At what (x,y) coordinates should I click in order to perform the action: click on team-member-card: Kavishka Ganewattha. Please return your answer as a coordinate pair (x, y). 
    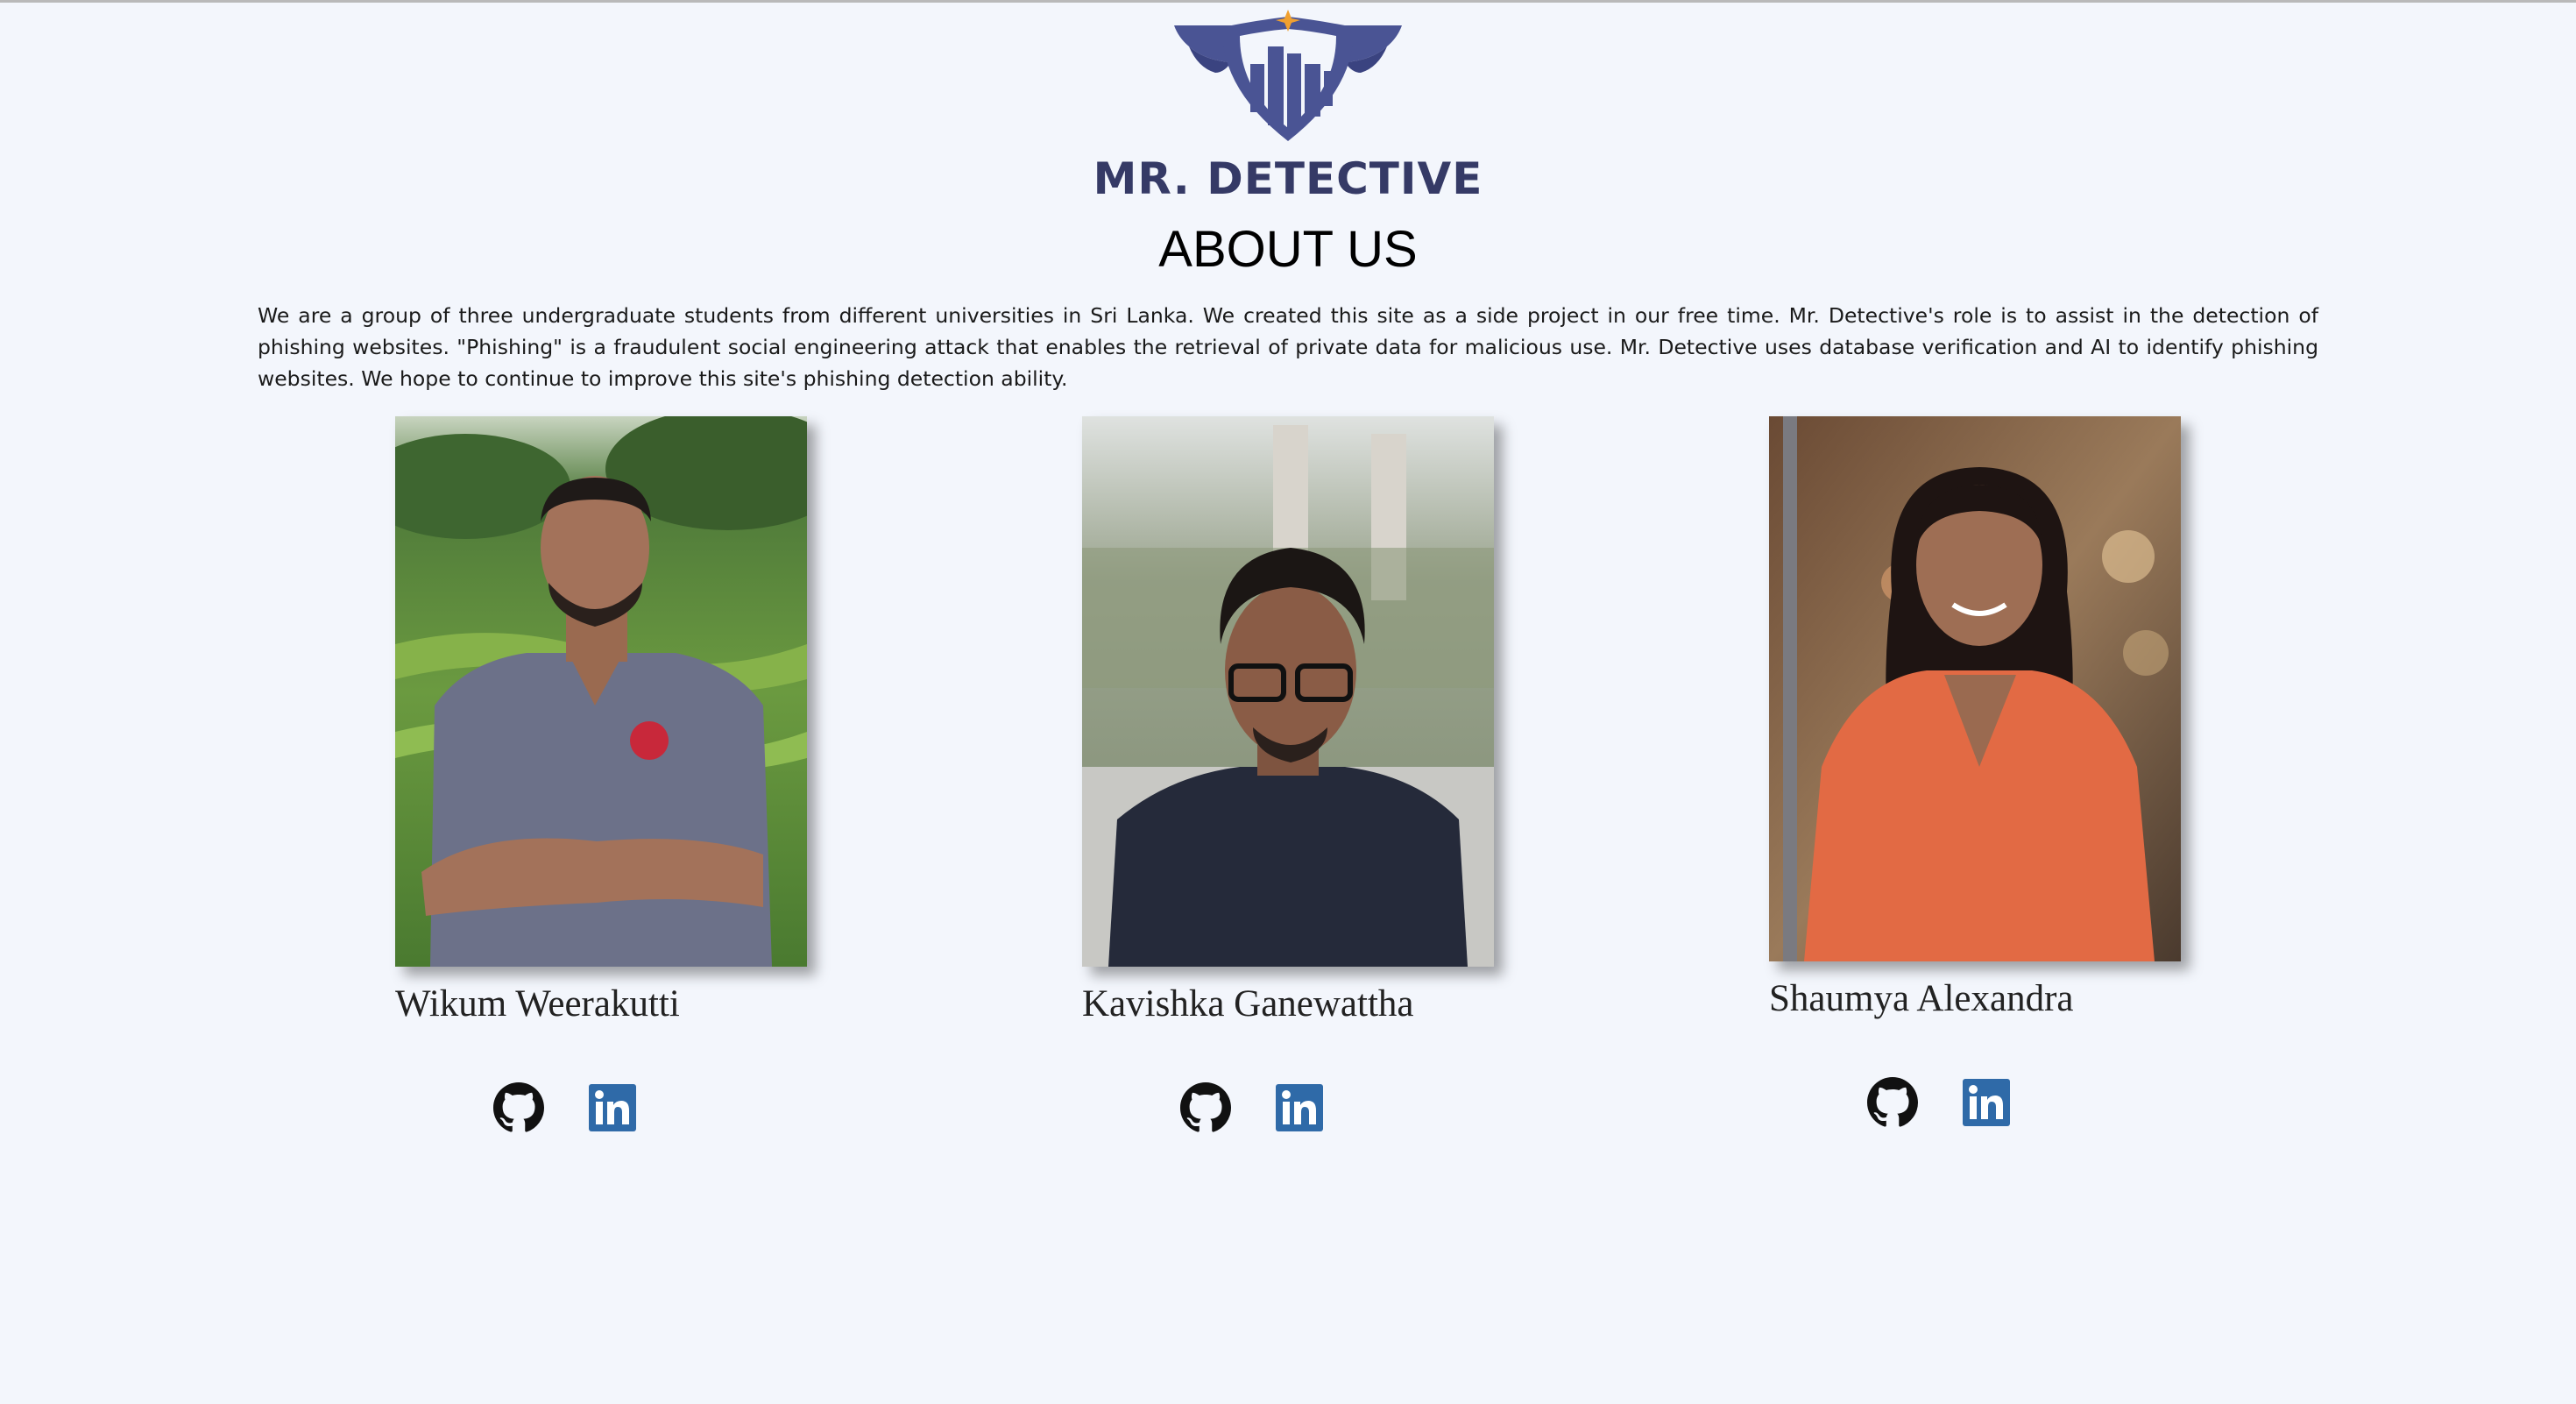
    Looking at the image, I should click on (1292, 774).